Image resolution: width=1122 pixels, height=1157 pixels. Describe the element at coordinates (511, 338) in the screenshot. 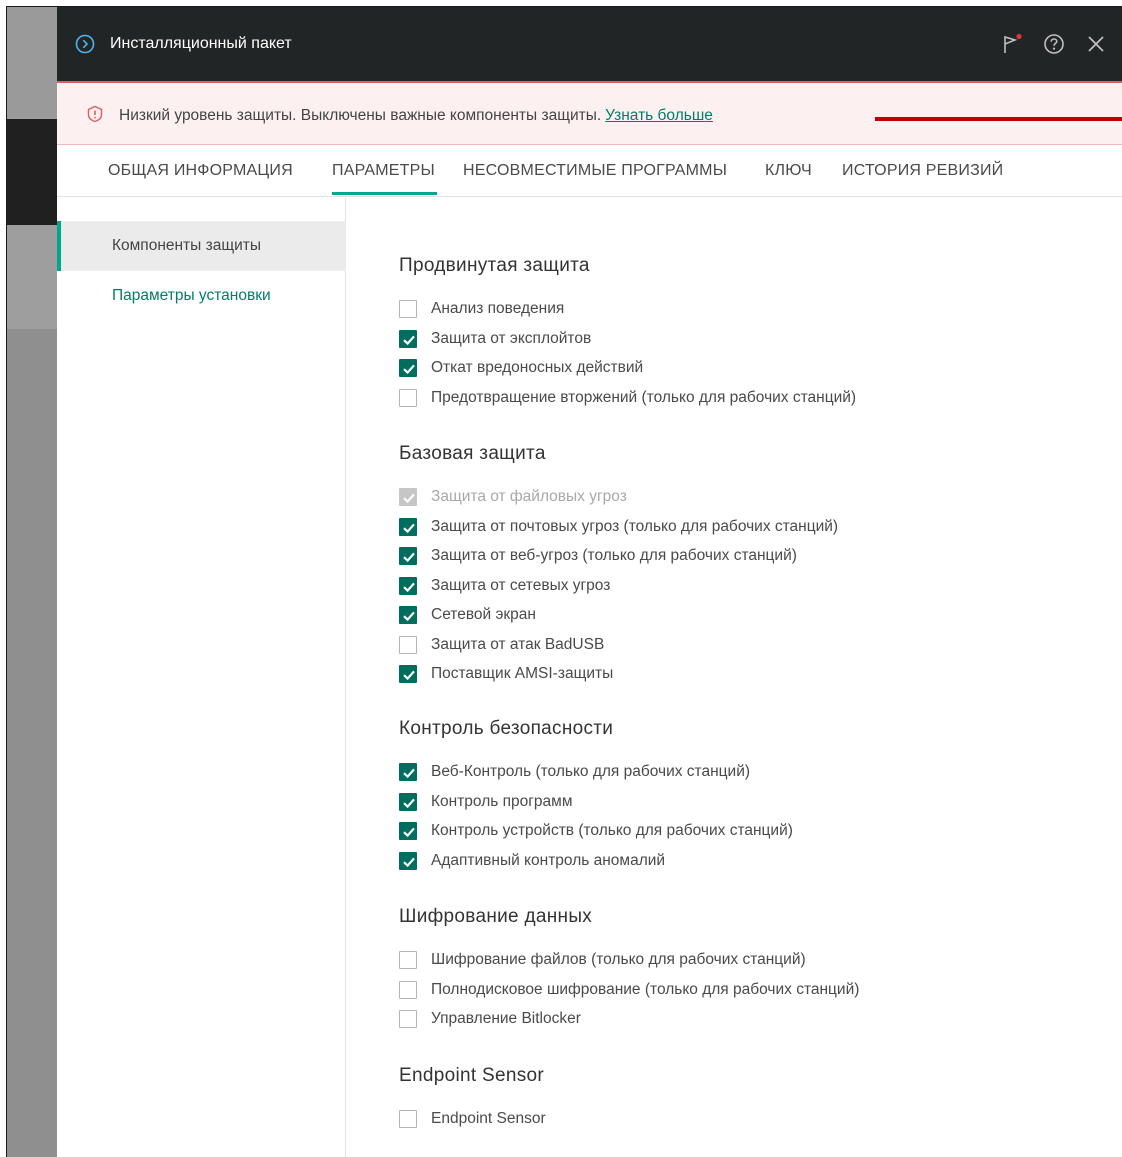

I see `checkbox-label: Защита от эксплойтов` at that location.